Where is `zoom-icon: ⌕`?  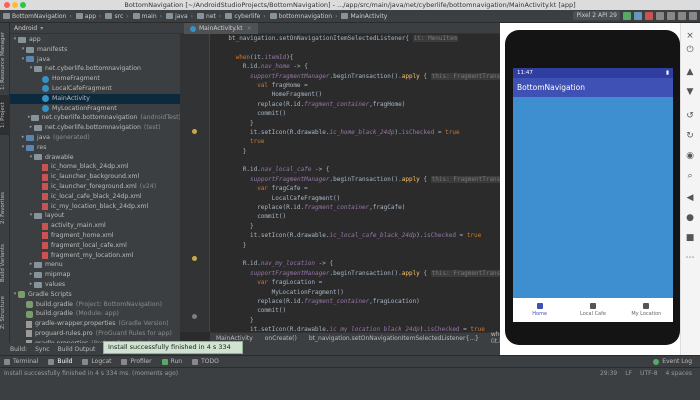
zoom-icon: ⌕ is located at coordinates (690, 176).